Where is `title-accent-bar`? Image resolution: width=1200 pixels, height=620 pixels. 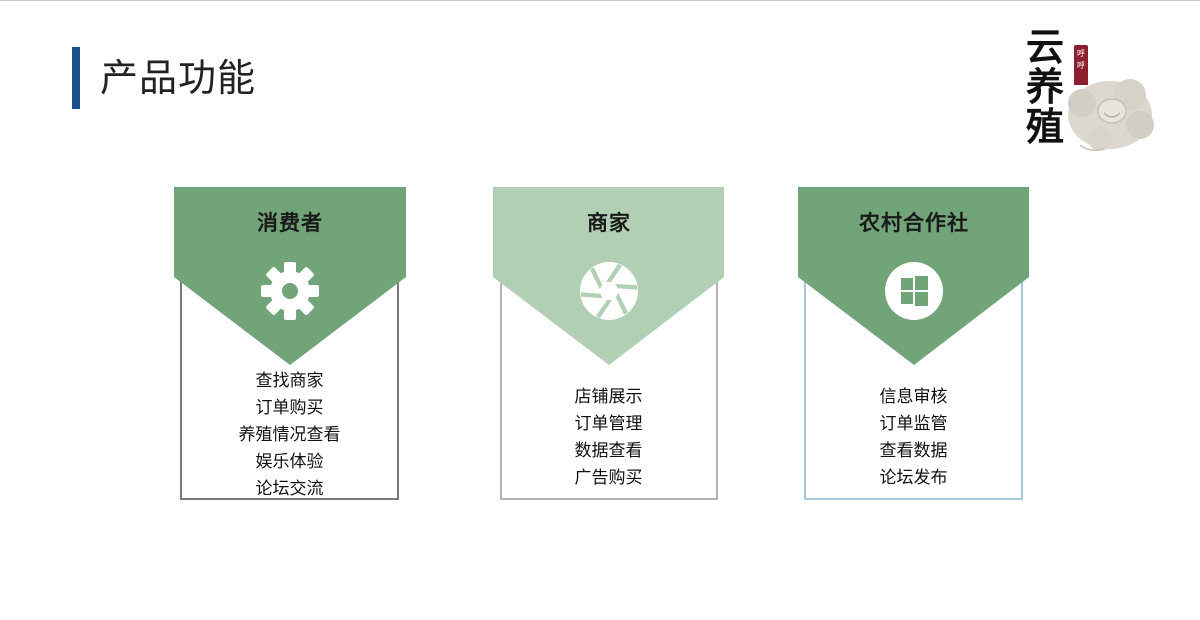
title-accent-bar is located at coordinates (76, 78).